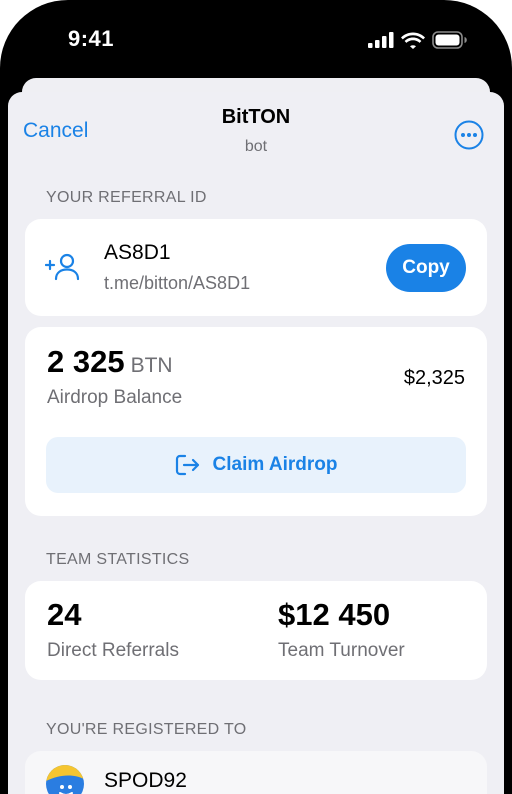 This screenshot has width=512, height=794. I want to click on claim-airdrop-button: Claim Airdrop, so click(256, 465).